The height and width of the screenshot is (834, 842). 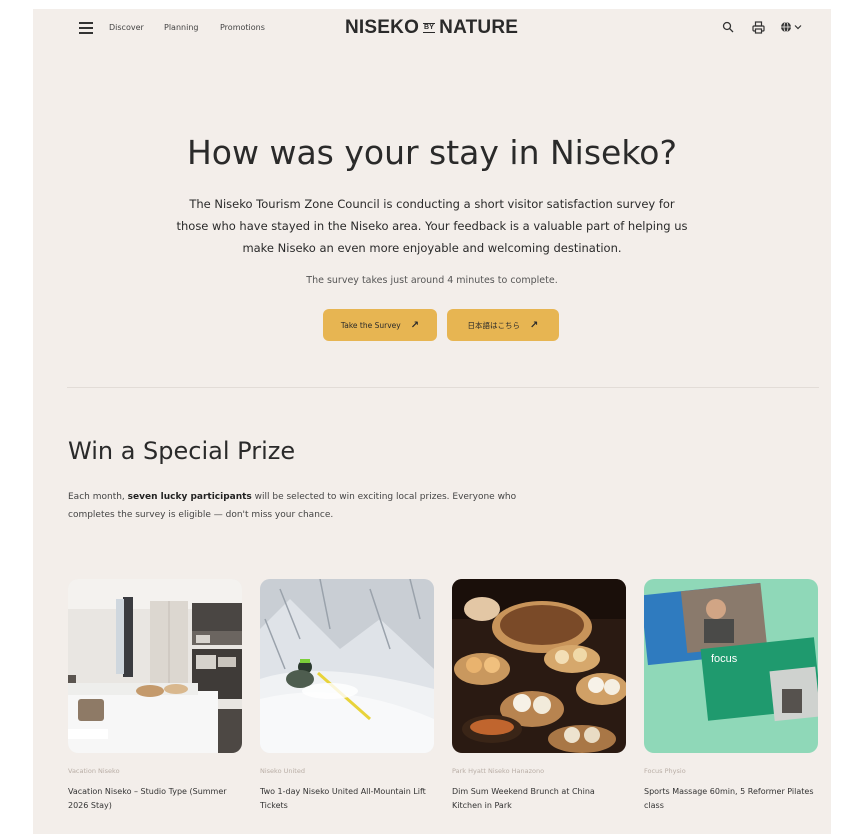 What do you see at coordinates (728, 27) in the screenshot?
I see `search-icon` at bounding box center [728, 27].